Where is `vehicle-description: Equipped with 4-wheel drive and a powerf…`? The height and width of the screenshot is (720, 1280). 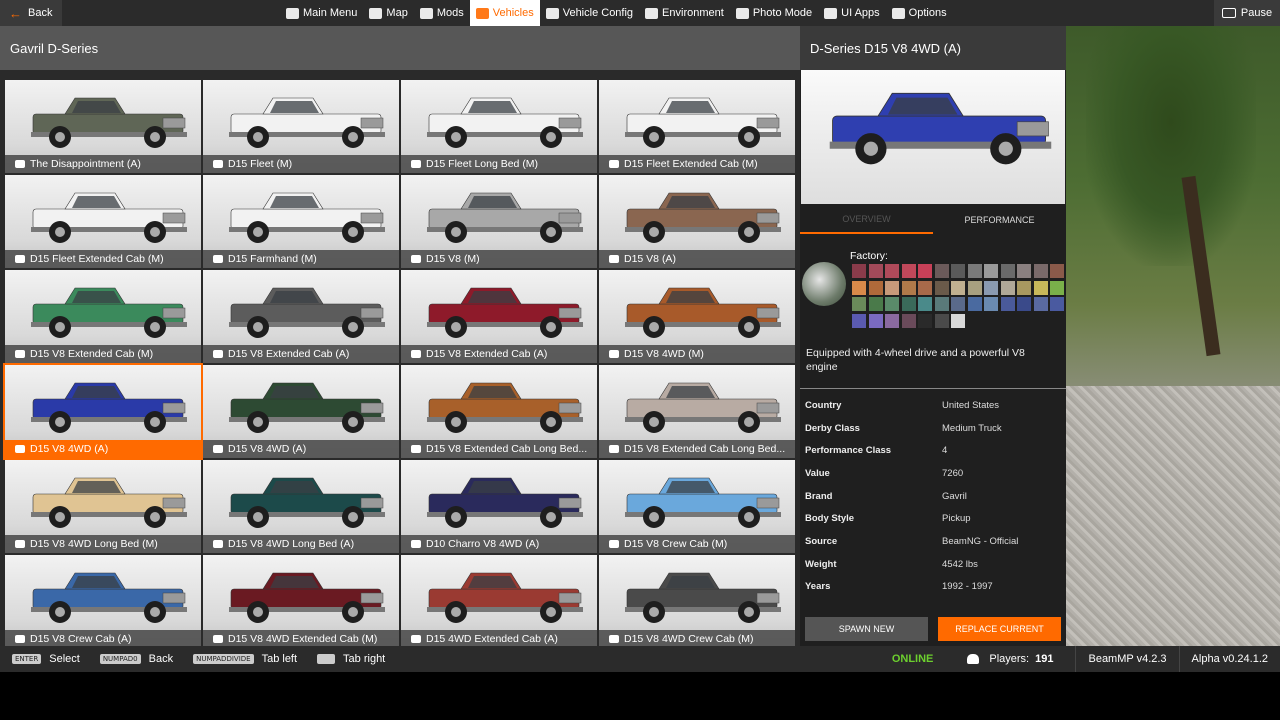
vehicle-description: Equipped with 4-wheel drive and a powerf… is located at coordinates (915, 360).